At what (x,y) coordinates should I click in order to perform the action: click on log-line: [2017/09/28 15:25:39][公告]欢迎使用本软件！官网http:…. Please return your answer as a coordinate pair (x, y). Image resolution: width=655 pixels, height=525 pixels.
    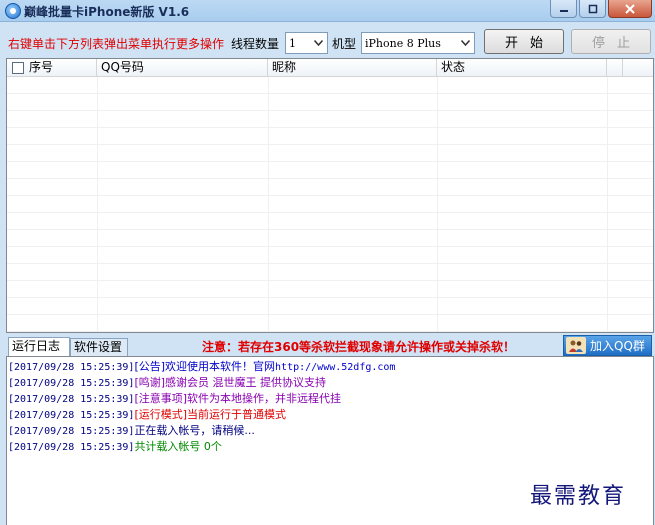
    Looking at the image, I should click on (202, 366).